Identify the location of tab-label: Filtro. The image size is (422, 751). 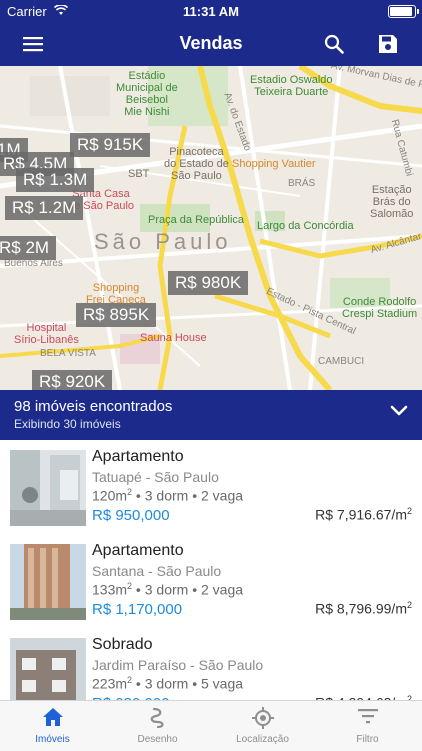
(367, 739).